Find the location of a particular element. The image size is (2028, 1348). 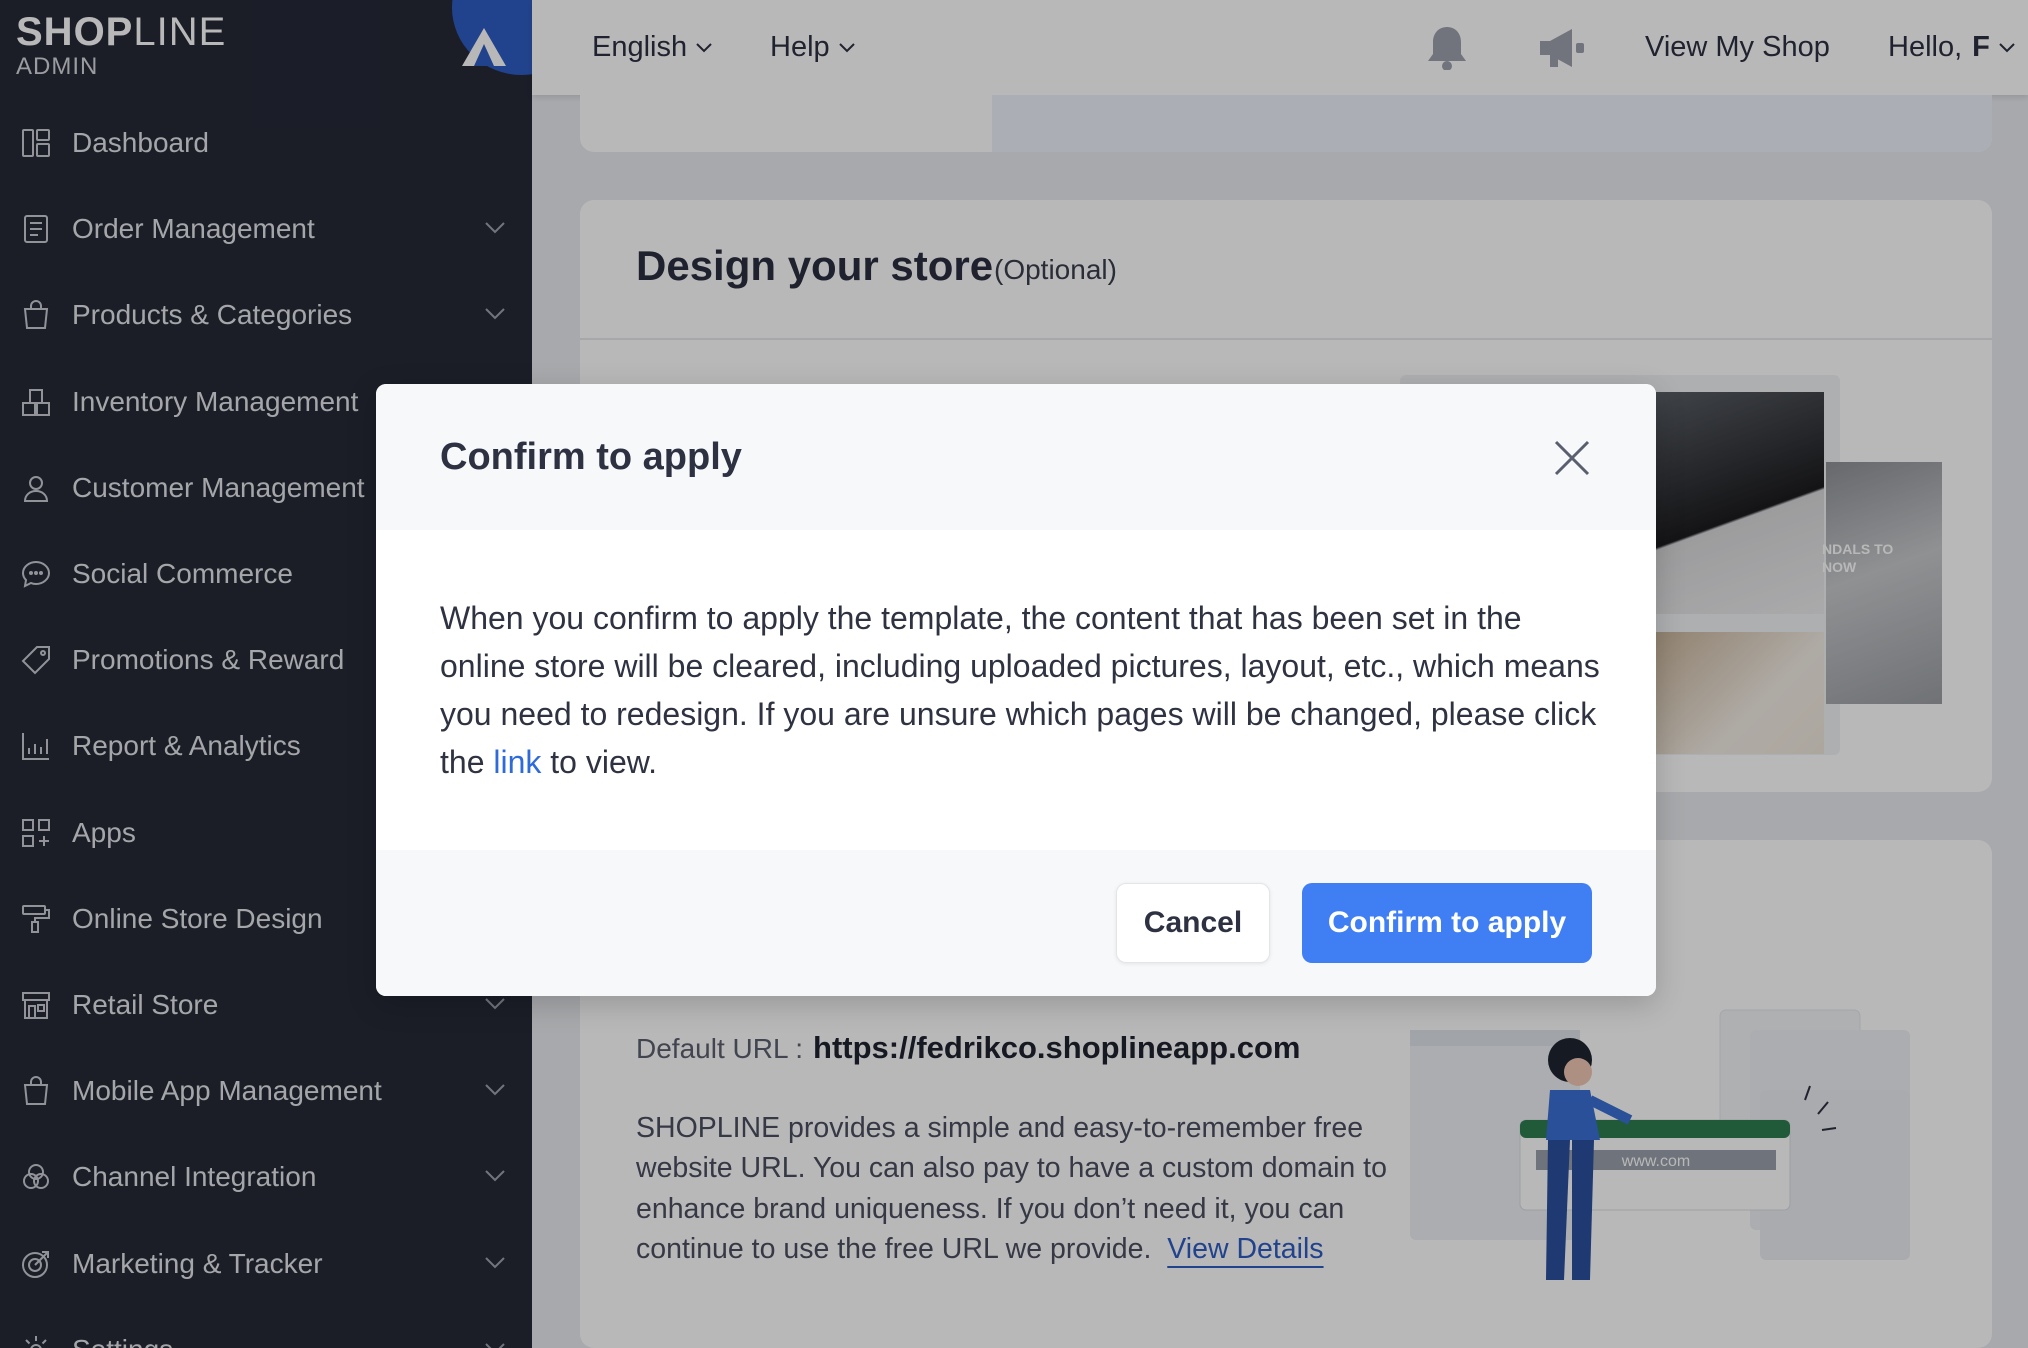

dialog-title: Confirm to apply is located at coordinates (591, 457).